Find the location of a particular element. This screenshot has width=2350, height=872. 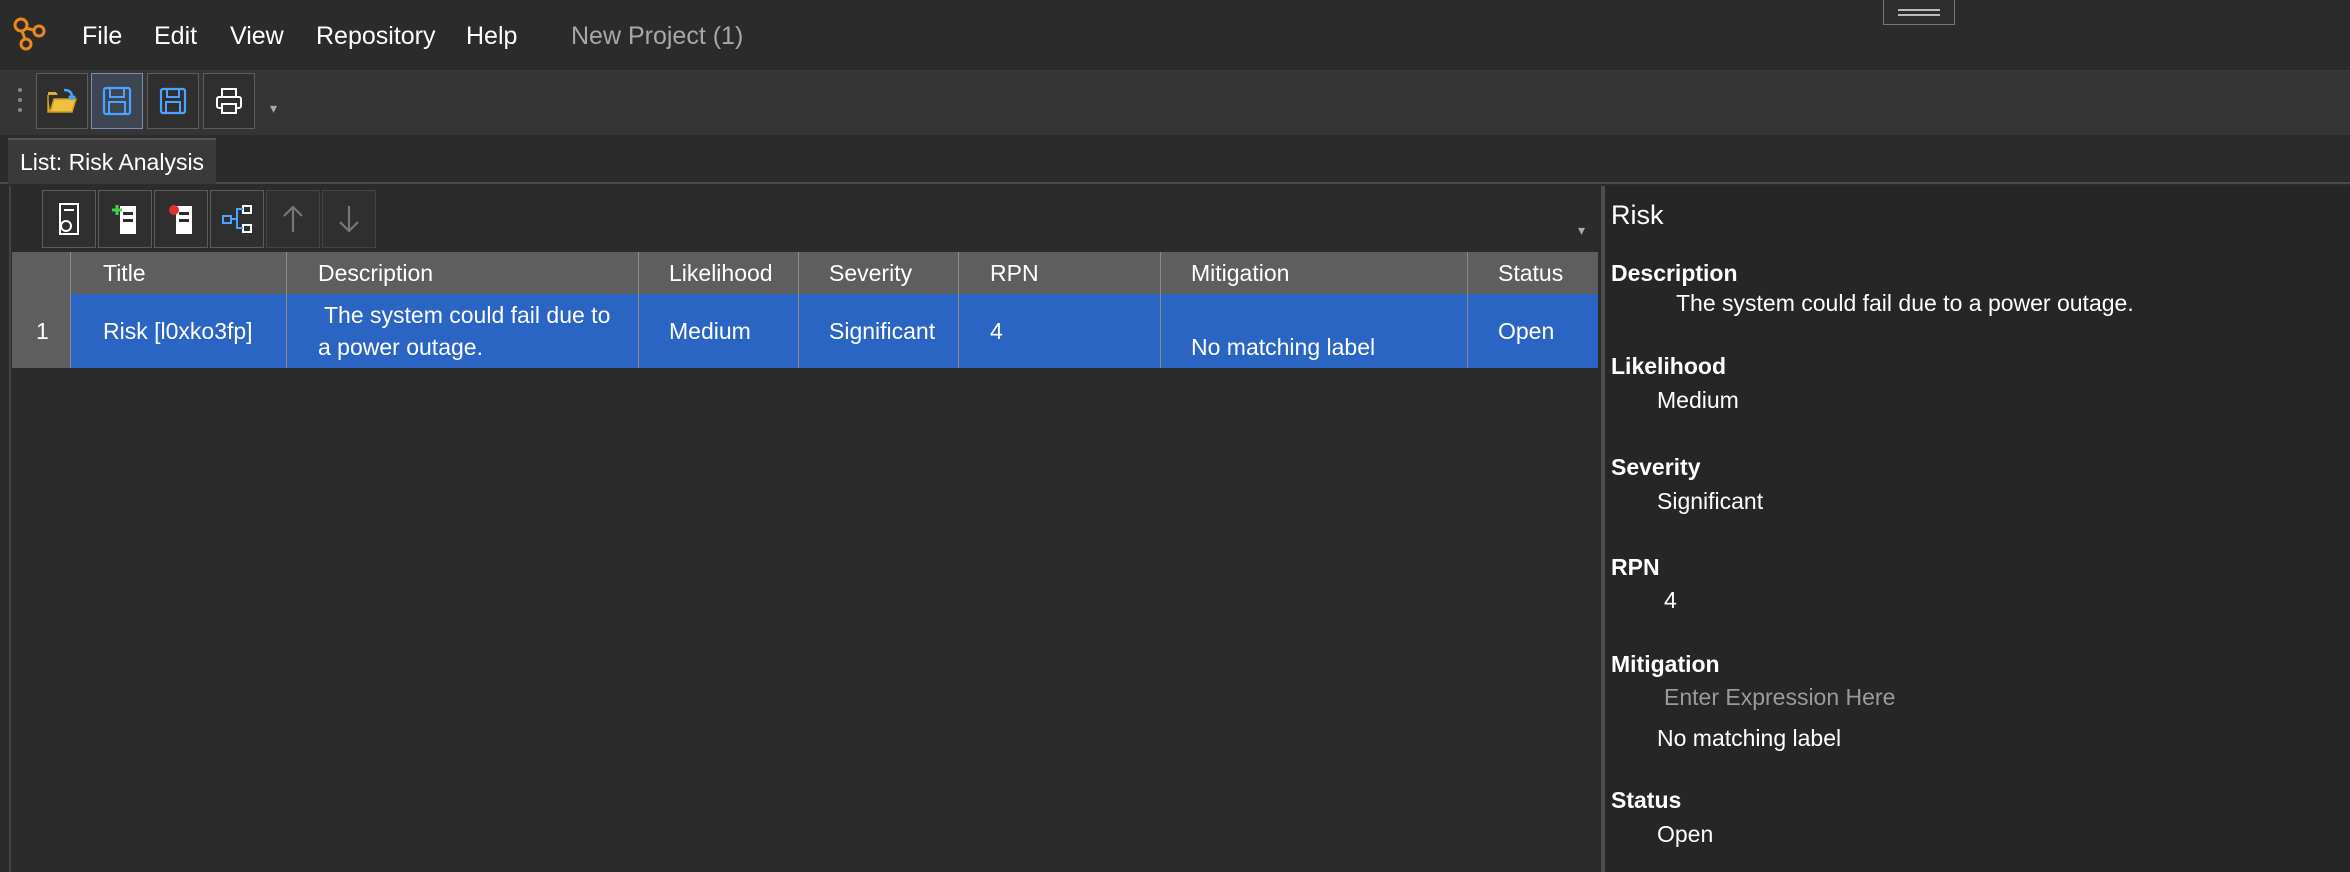

grid-overflow-icon: ▾ is located at coordinates (1581, 230).